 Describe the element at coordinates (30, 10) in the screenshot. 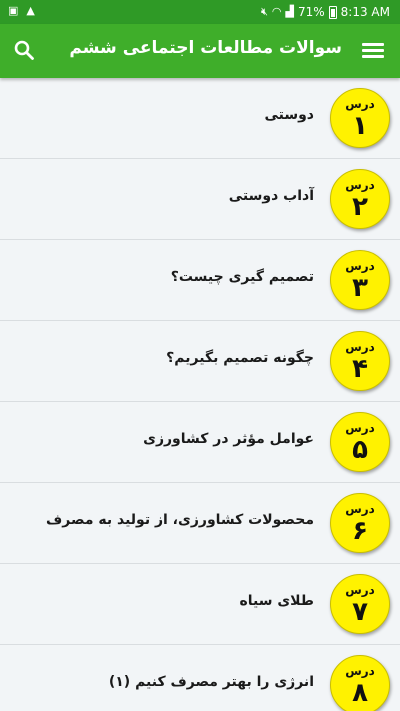

I see `warning-icon: ▲` at that location.